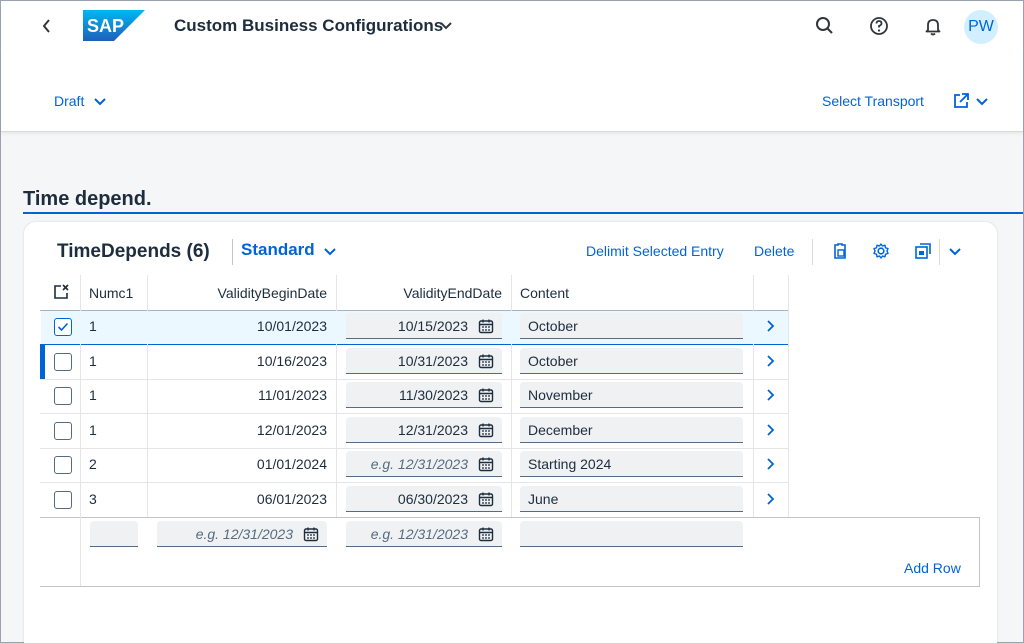 The width and height of the screenshot is (1024, 643). What do you see at coordinates (69, 101) in the screenshot?
I see `draft-status: Draft` at bounding box center [69, 101].